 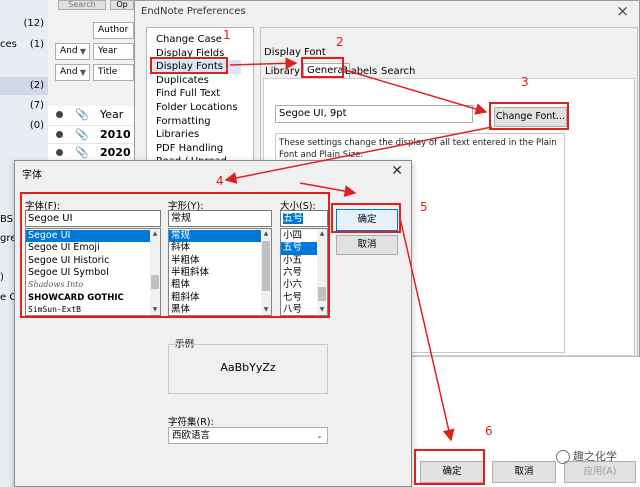 I want to click on current-font-display: Segoe UI, 9pt, so click(x=374, y=114).